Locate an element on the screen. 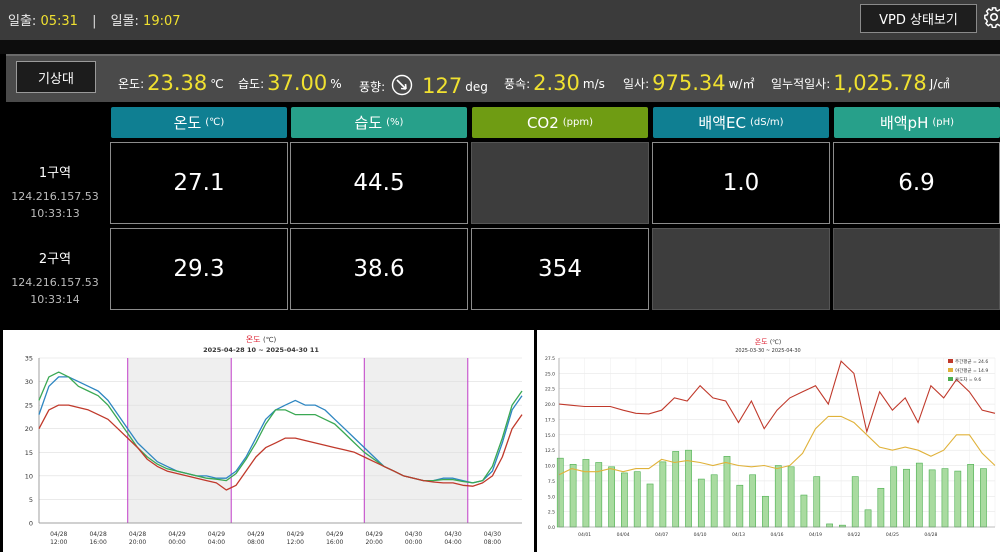 This screenshot has height=552, width=1000. zone-1-label: 1구역 124.216.157.53 10:33:13 is located at coordinates (55, 191).